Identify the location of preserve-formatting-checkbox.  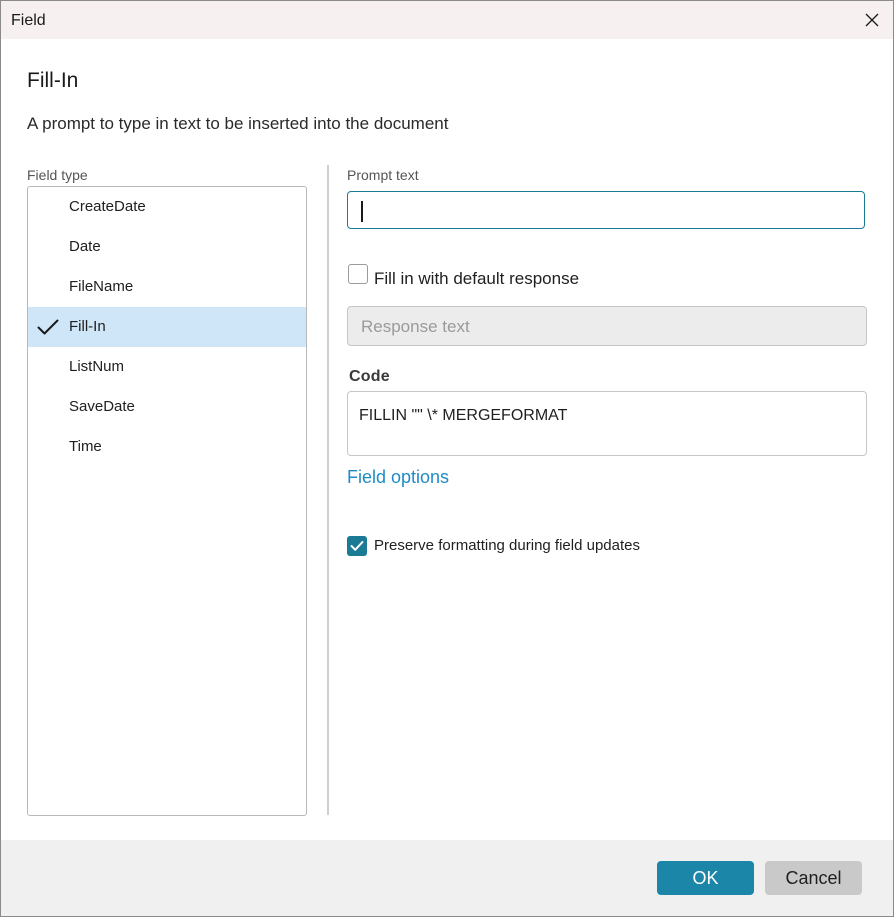
(357, 546).